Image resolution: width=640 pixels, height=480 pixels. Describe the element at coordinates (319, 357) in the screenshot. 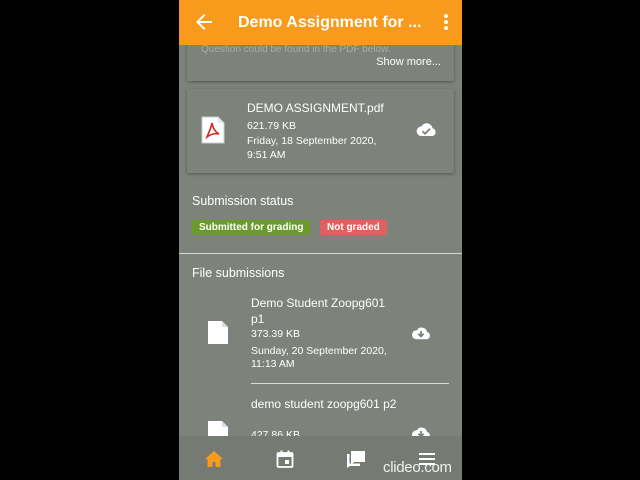

I see `submission-file-date: Sunday, 20 September 2020, 11:13 AM` at that location.